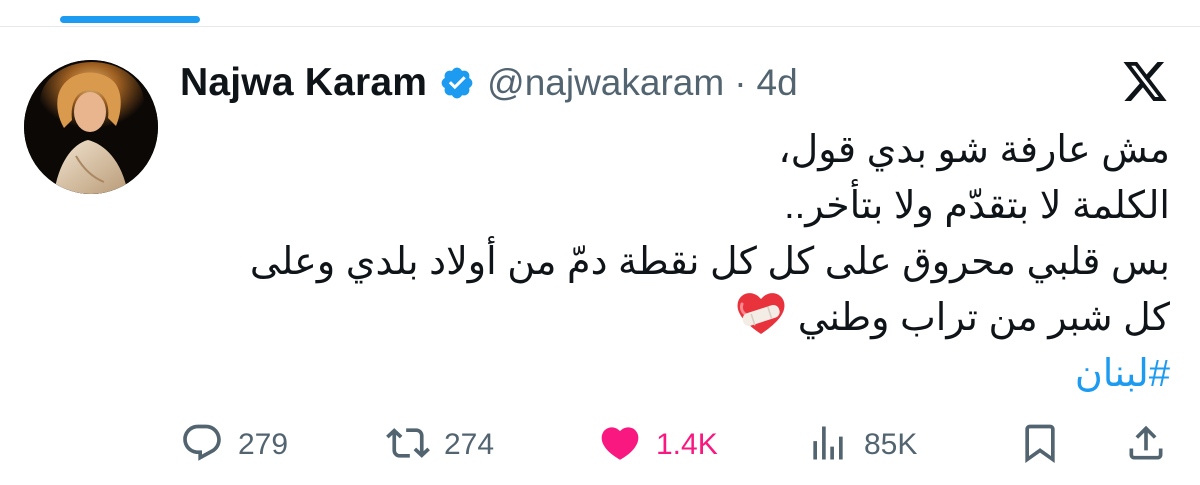 The height and width of the screenshot is (485, 1200). What do you see at coordinates (263, 444) in the screenshot?
I see `reply-count: 279` at bounding box center [263, 444].